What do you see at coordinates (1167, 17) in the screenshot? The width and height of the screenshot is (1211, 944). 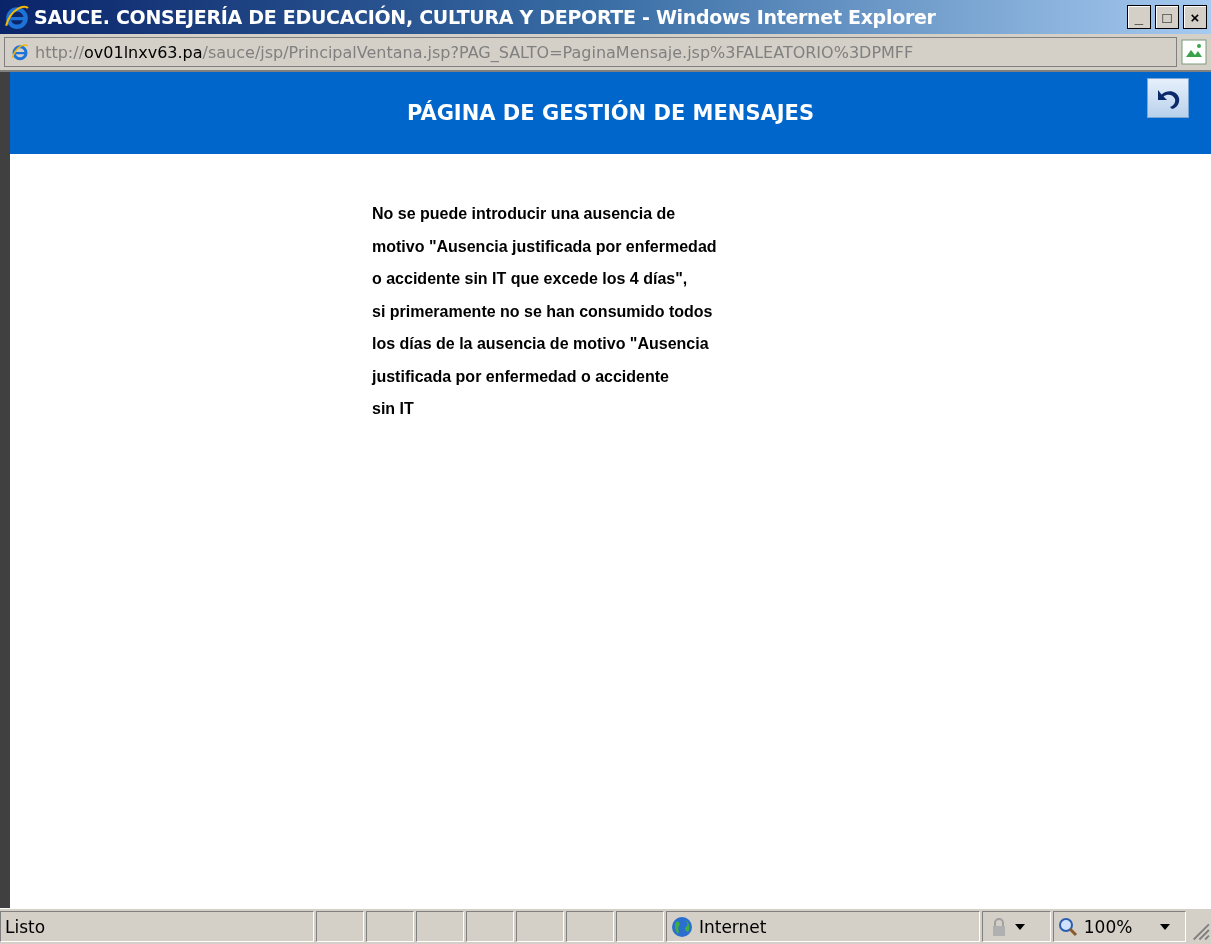 I see `maximize-button: □` at bounding box center [1167, 17].